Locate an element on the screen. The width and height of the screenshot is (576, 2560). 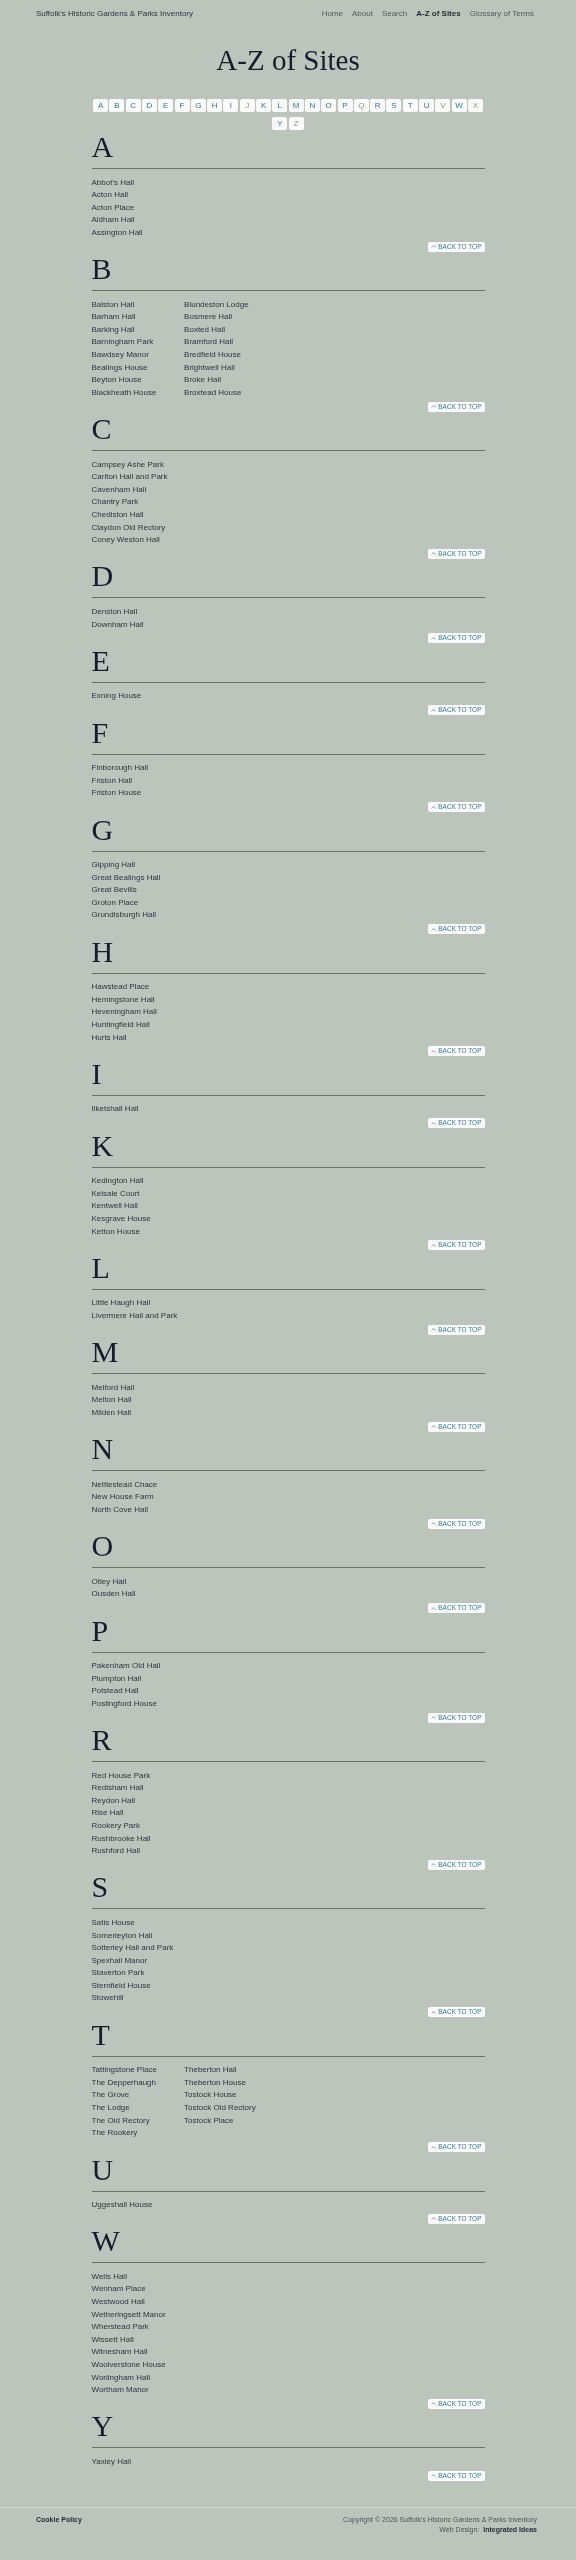
site-link: Uggeshall House is located at coordinates (122, 2205).